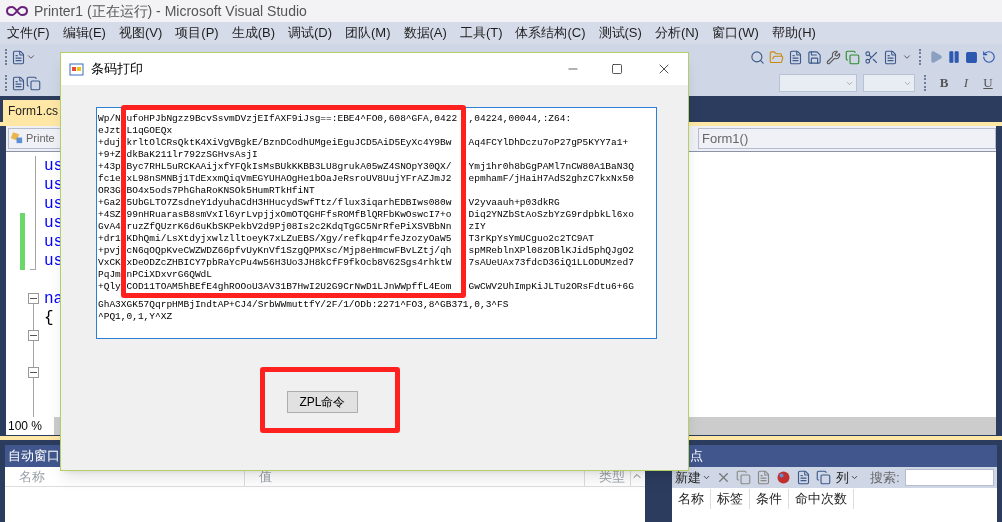  I want to click on text-line: V2yvaauh+p03dkRG, so click(514, 202).